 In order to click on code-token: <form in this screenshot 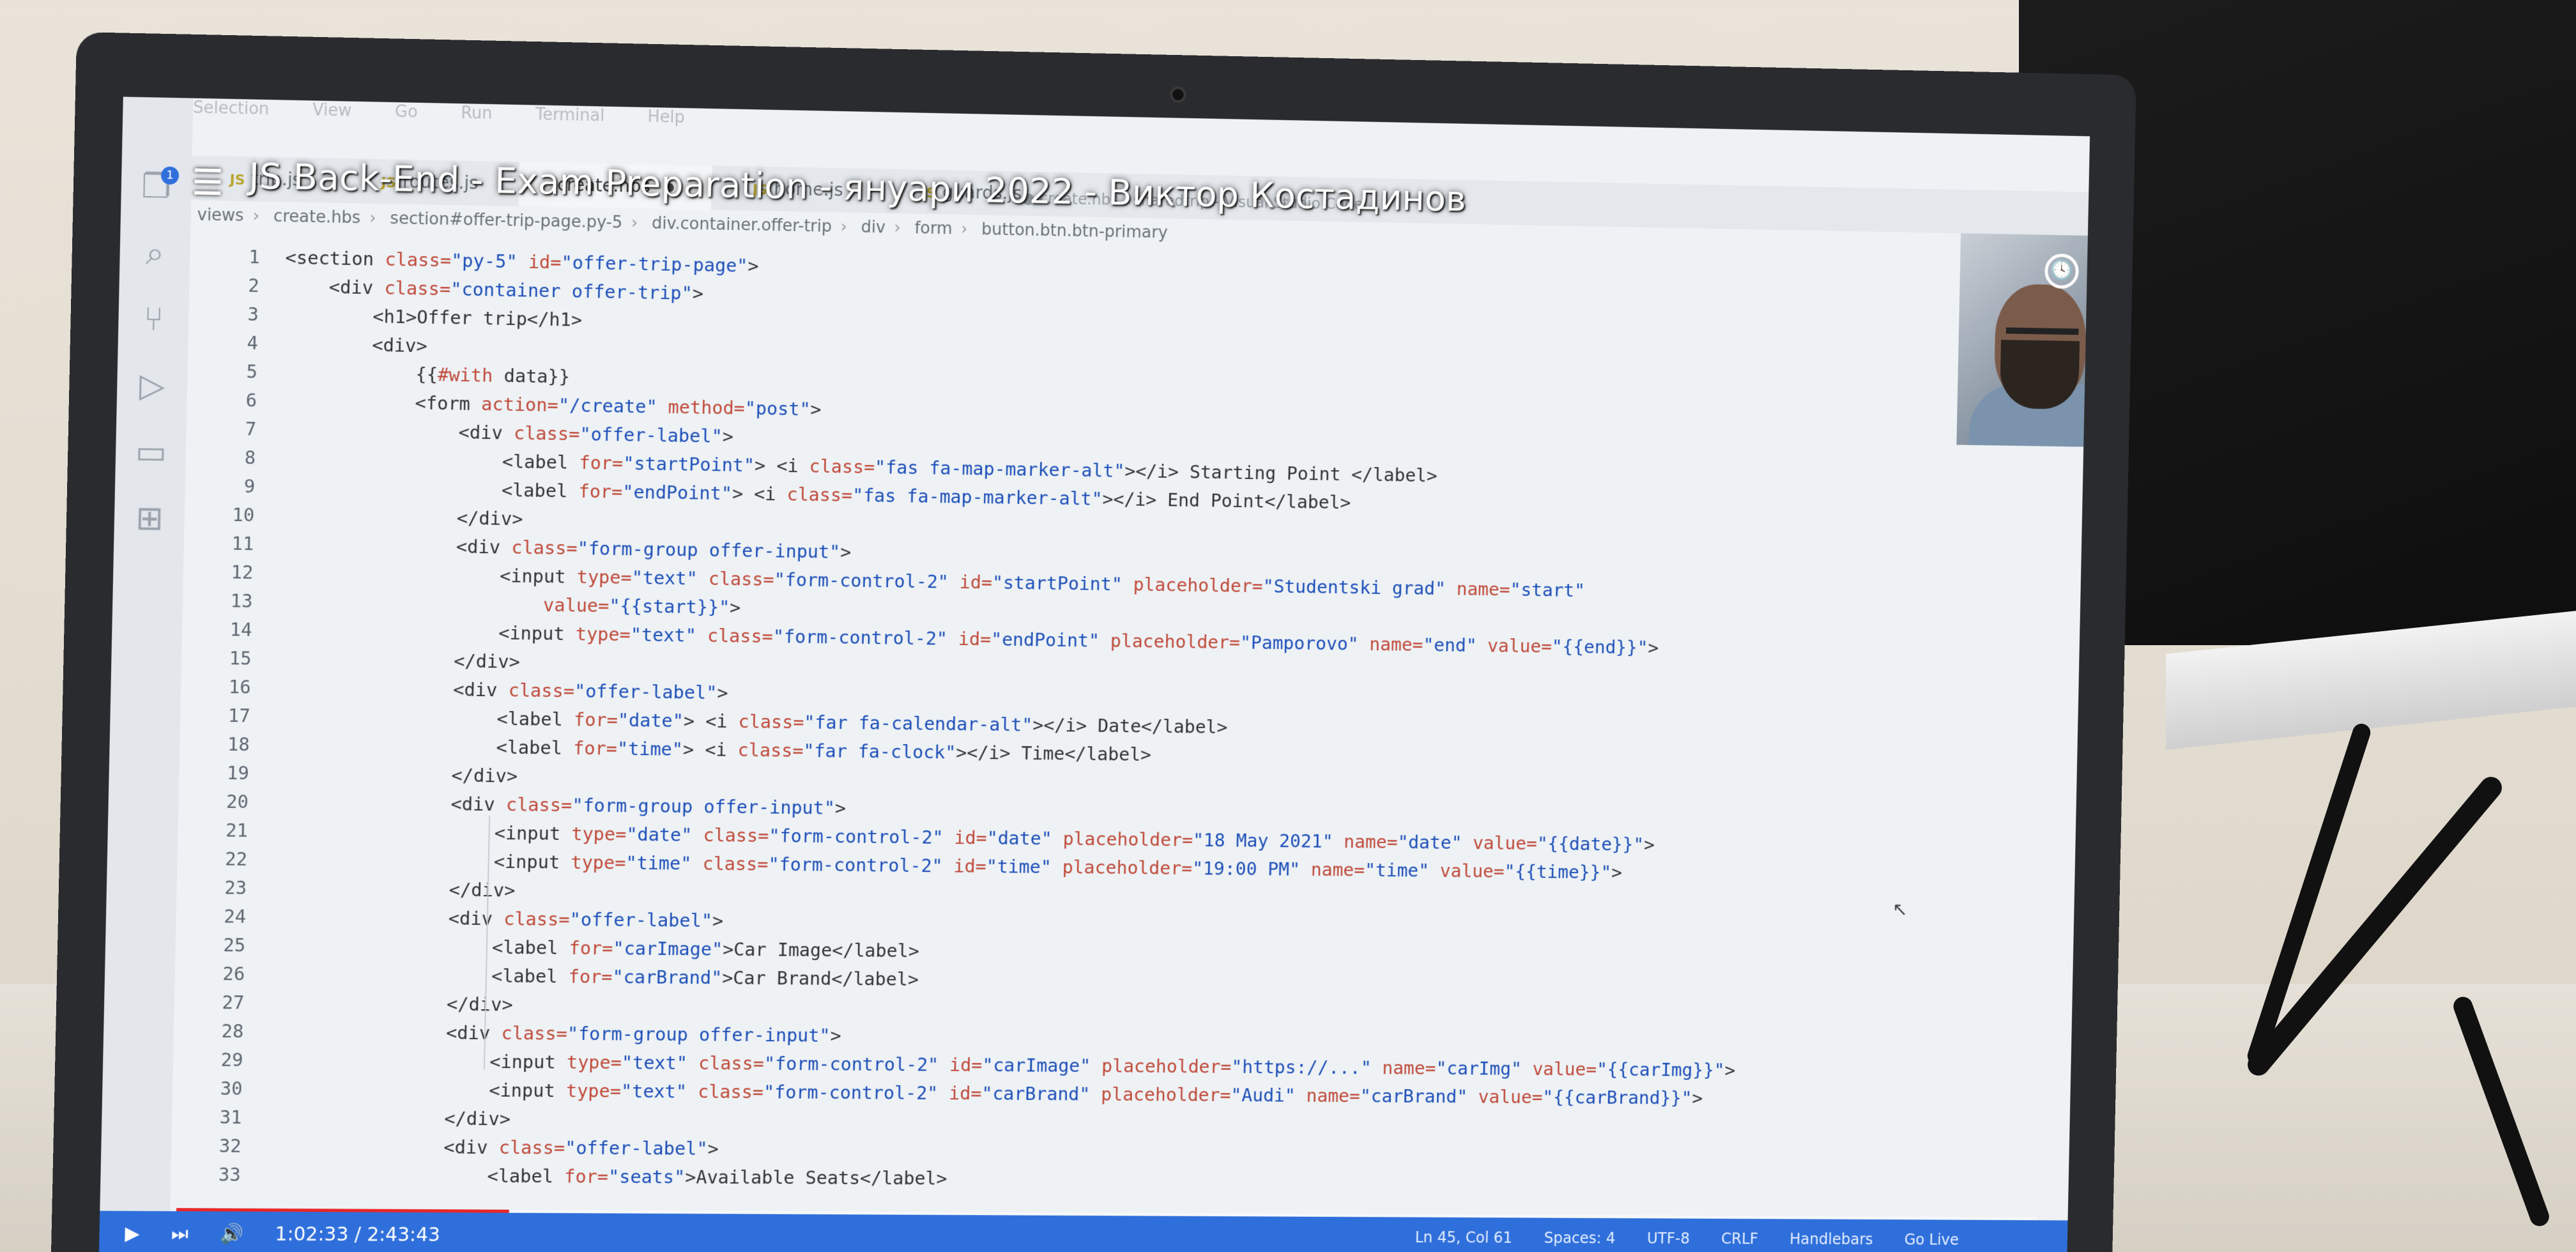, I will do `click(448, 403)`.